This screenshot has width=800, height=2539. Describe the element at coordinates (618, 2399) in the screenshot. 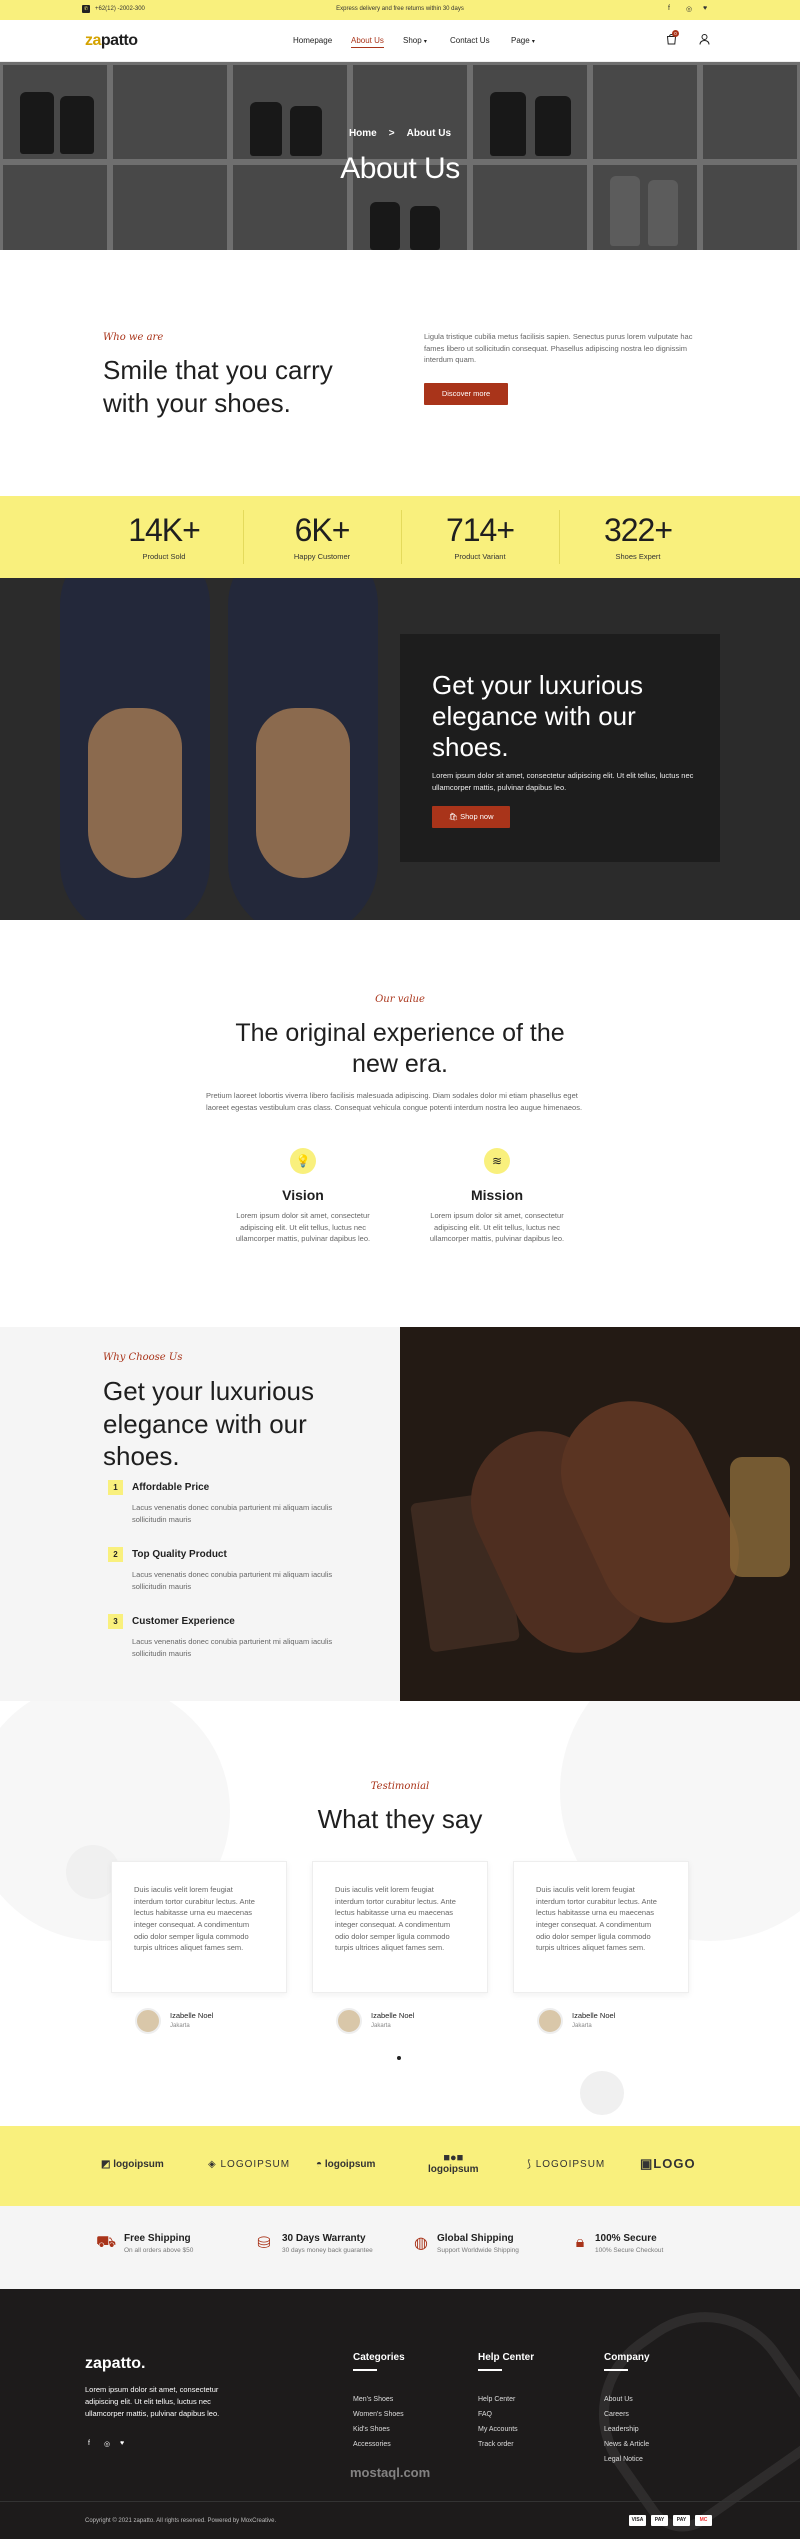

I see `footer-link: About Us` at that location.